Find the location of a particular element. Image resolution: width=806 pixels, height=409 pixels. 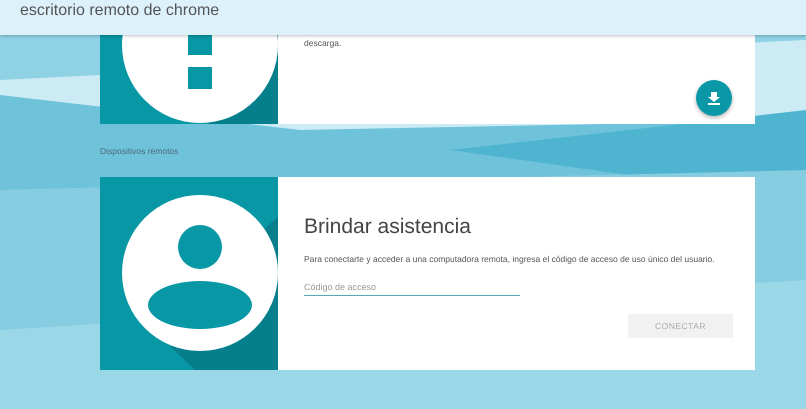

section-label: Dispositivos remotos is located at coordinates (140, 151).